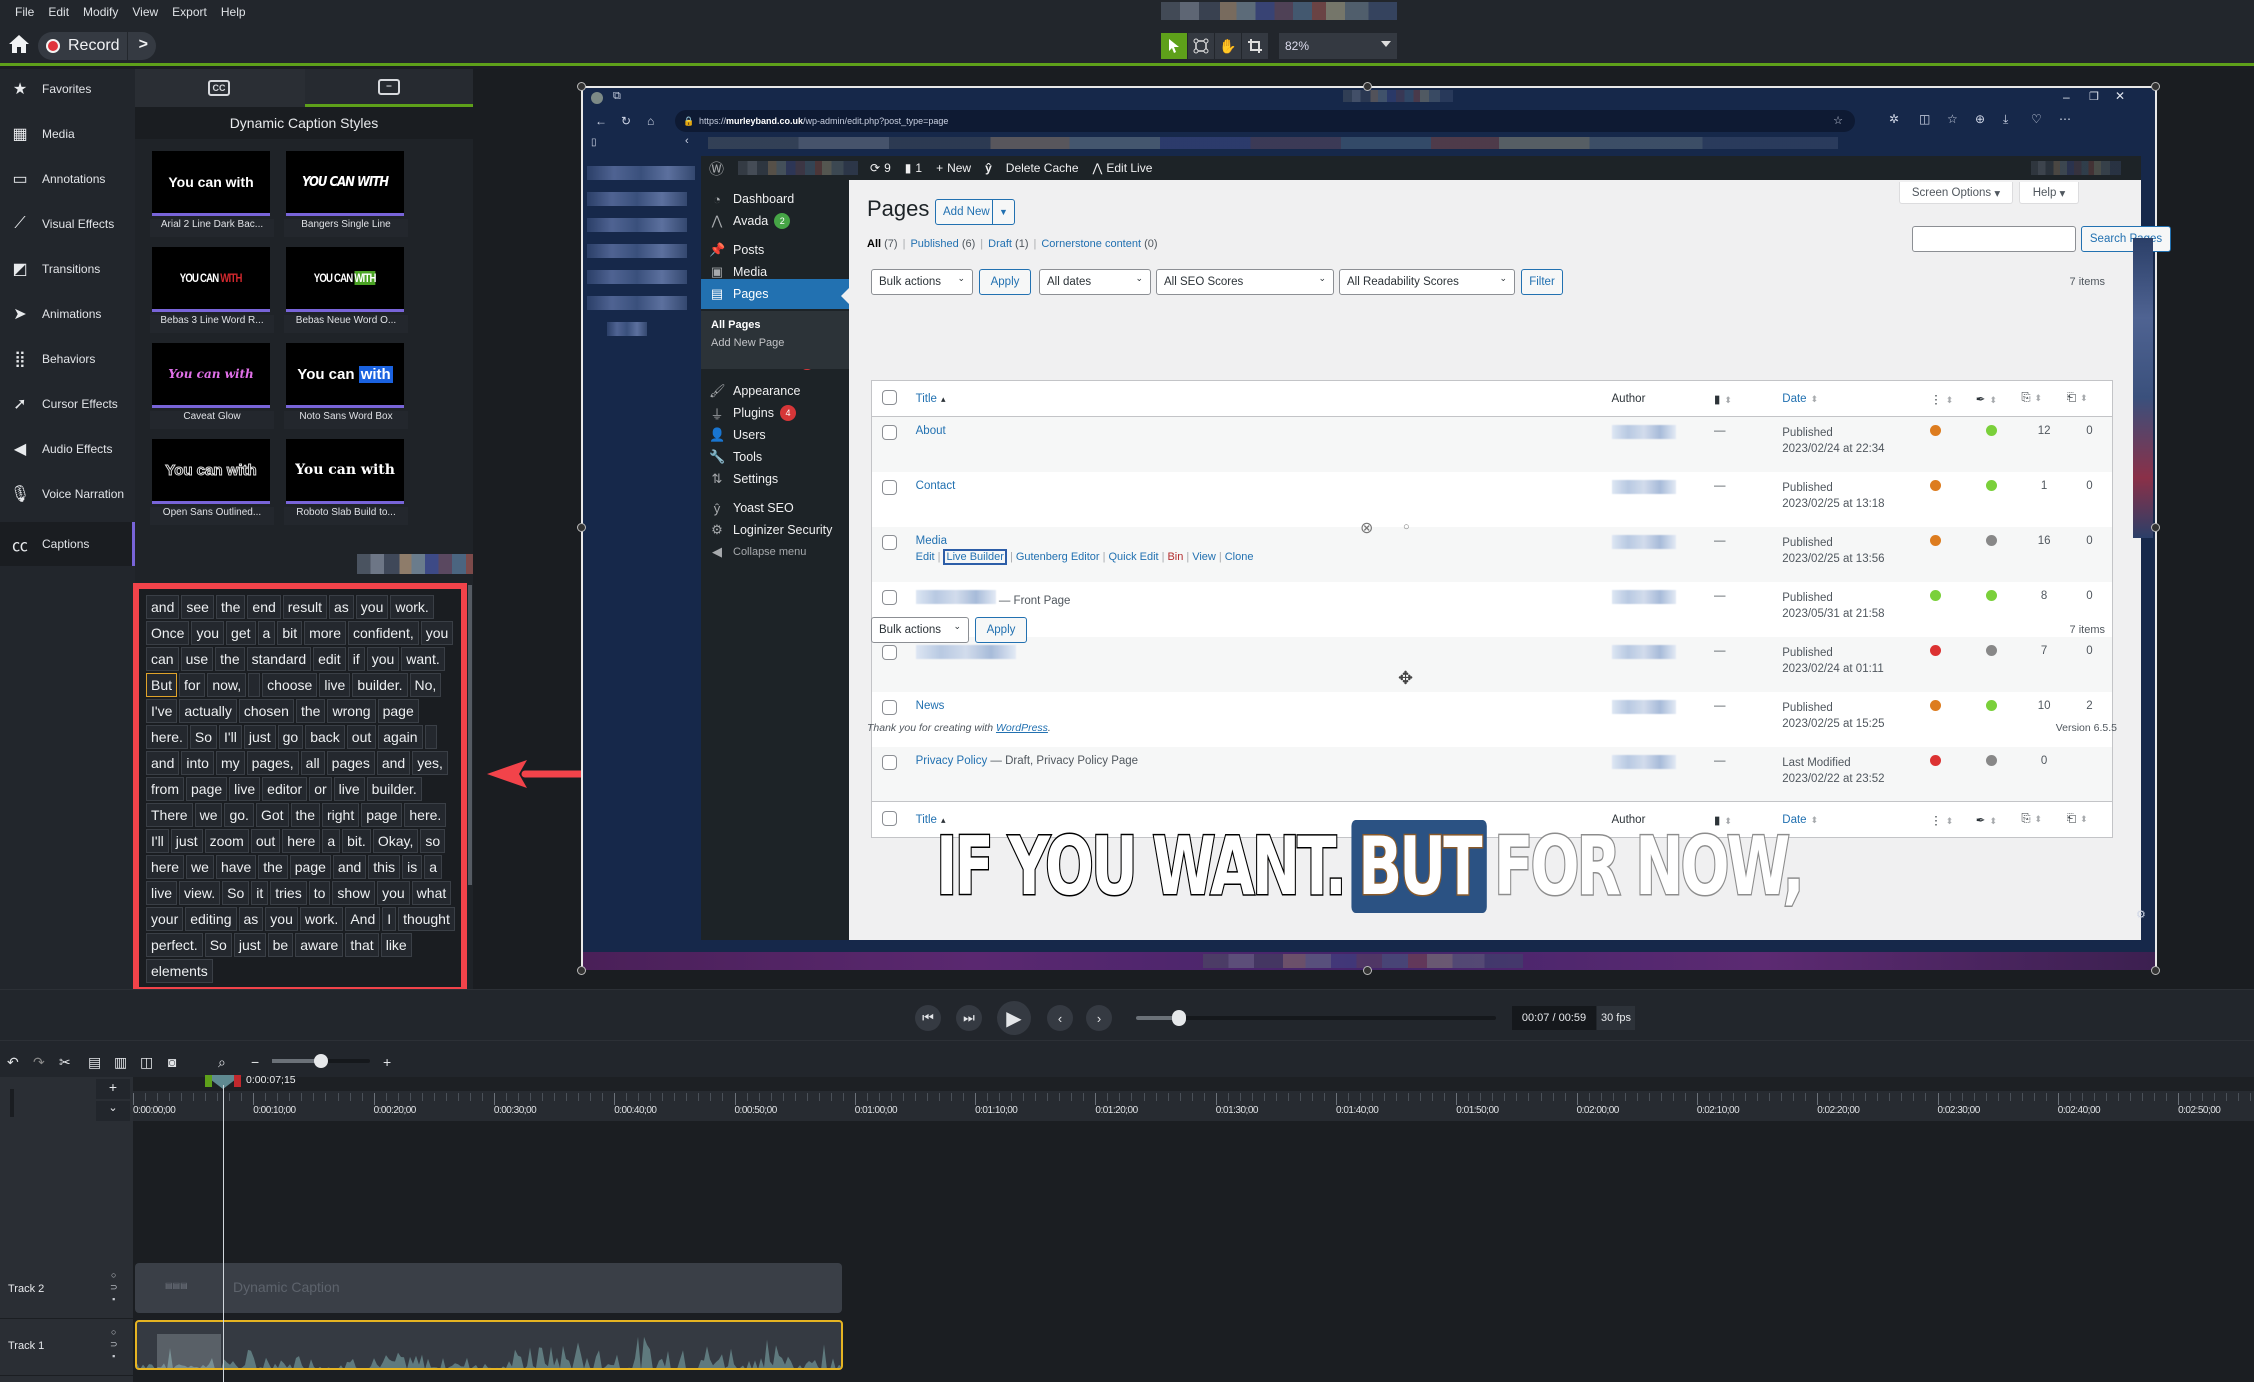 This screenshot has width=2254, height=1382. Describe the element at coordinates (1542, 282) in the screenshot. I see `filter-button: Filter` at that location.